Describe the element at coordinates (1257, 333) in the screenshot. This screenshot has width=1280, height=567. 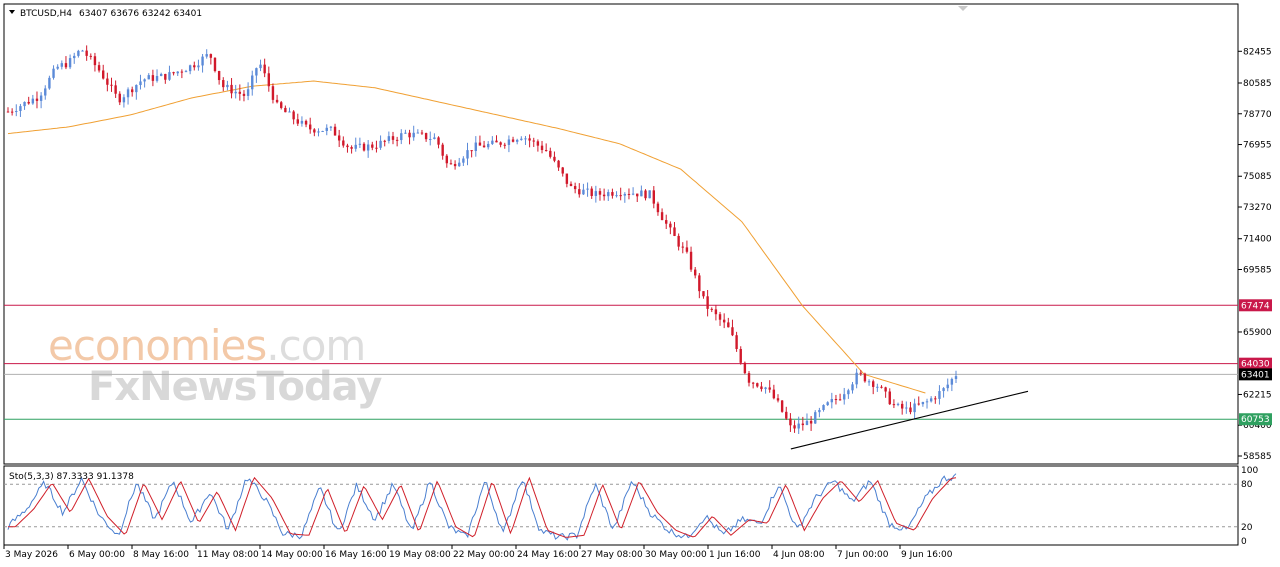
I see `y-tick-label: 65900` at that location.